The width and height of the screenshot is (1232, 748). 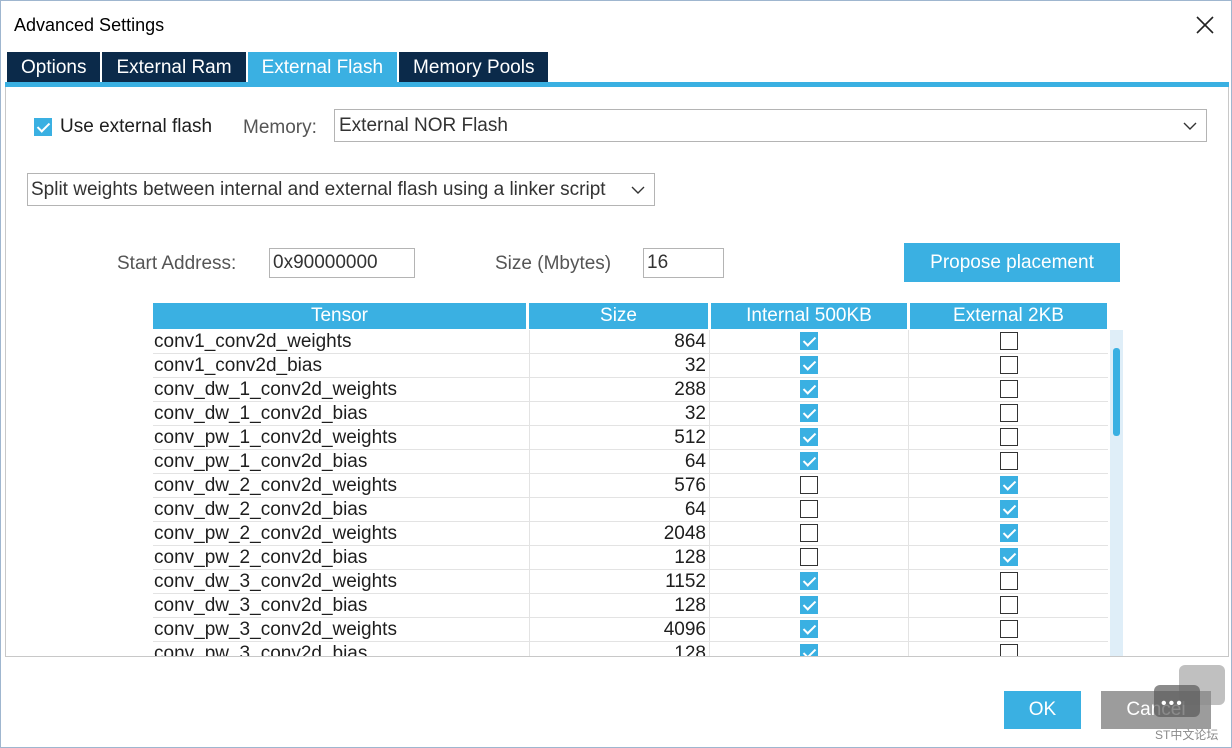 What do you see at coordinates (174, 67) in the screenshot?
I see `tab-external-ram: External Ram` at bounding box center [174, 67].